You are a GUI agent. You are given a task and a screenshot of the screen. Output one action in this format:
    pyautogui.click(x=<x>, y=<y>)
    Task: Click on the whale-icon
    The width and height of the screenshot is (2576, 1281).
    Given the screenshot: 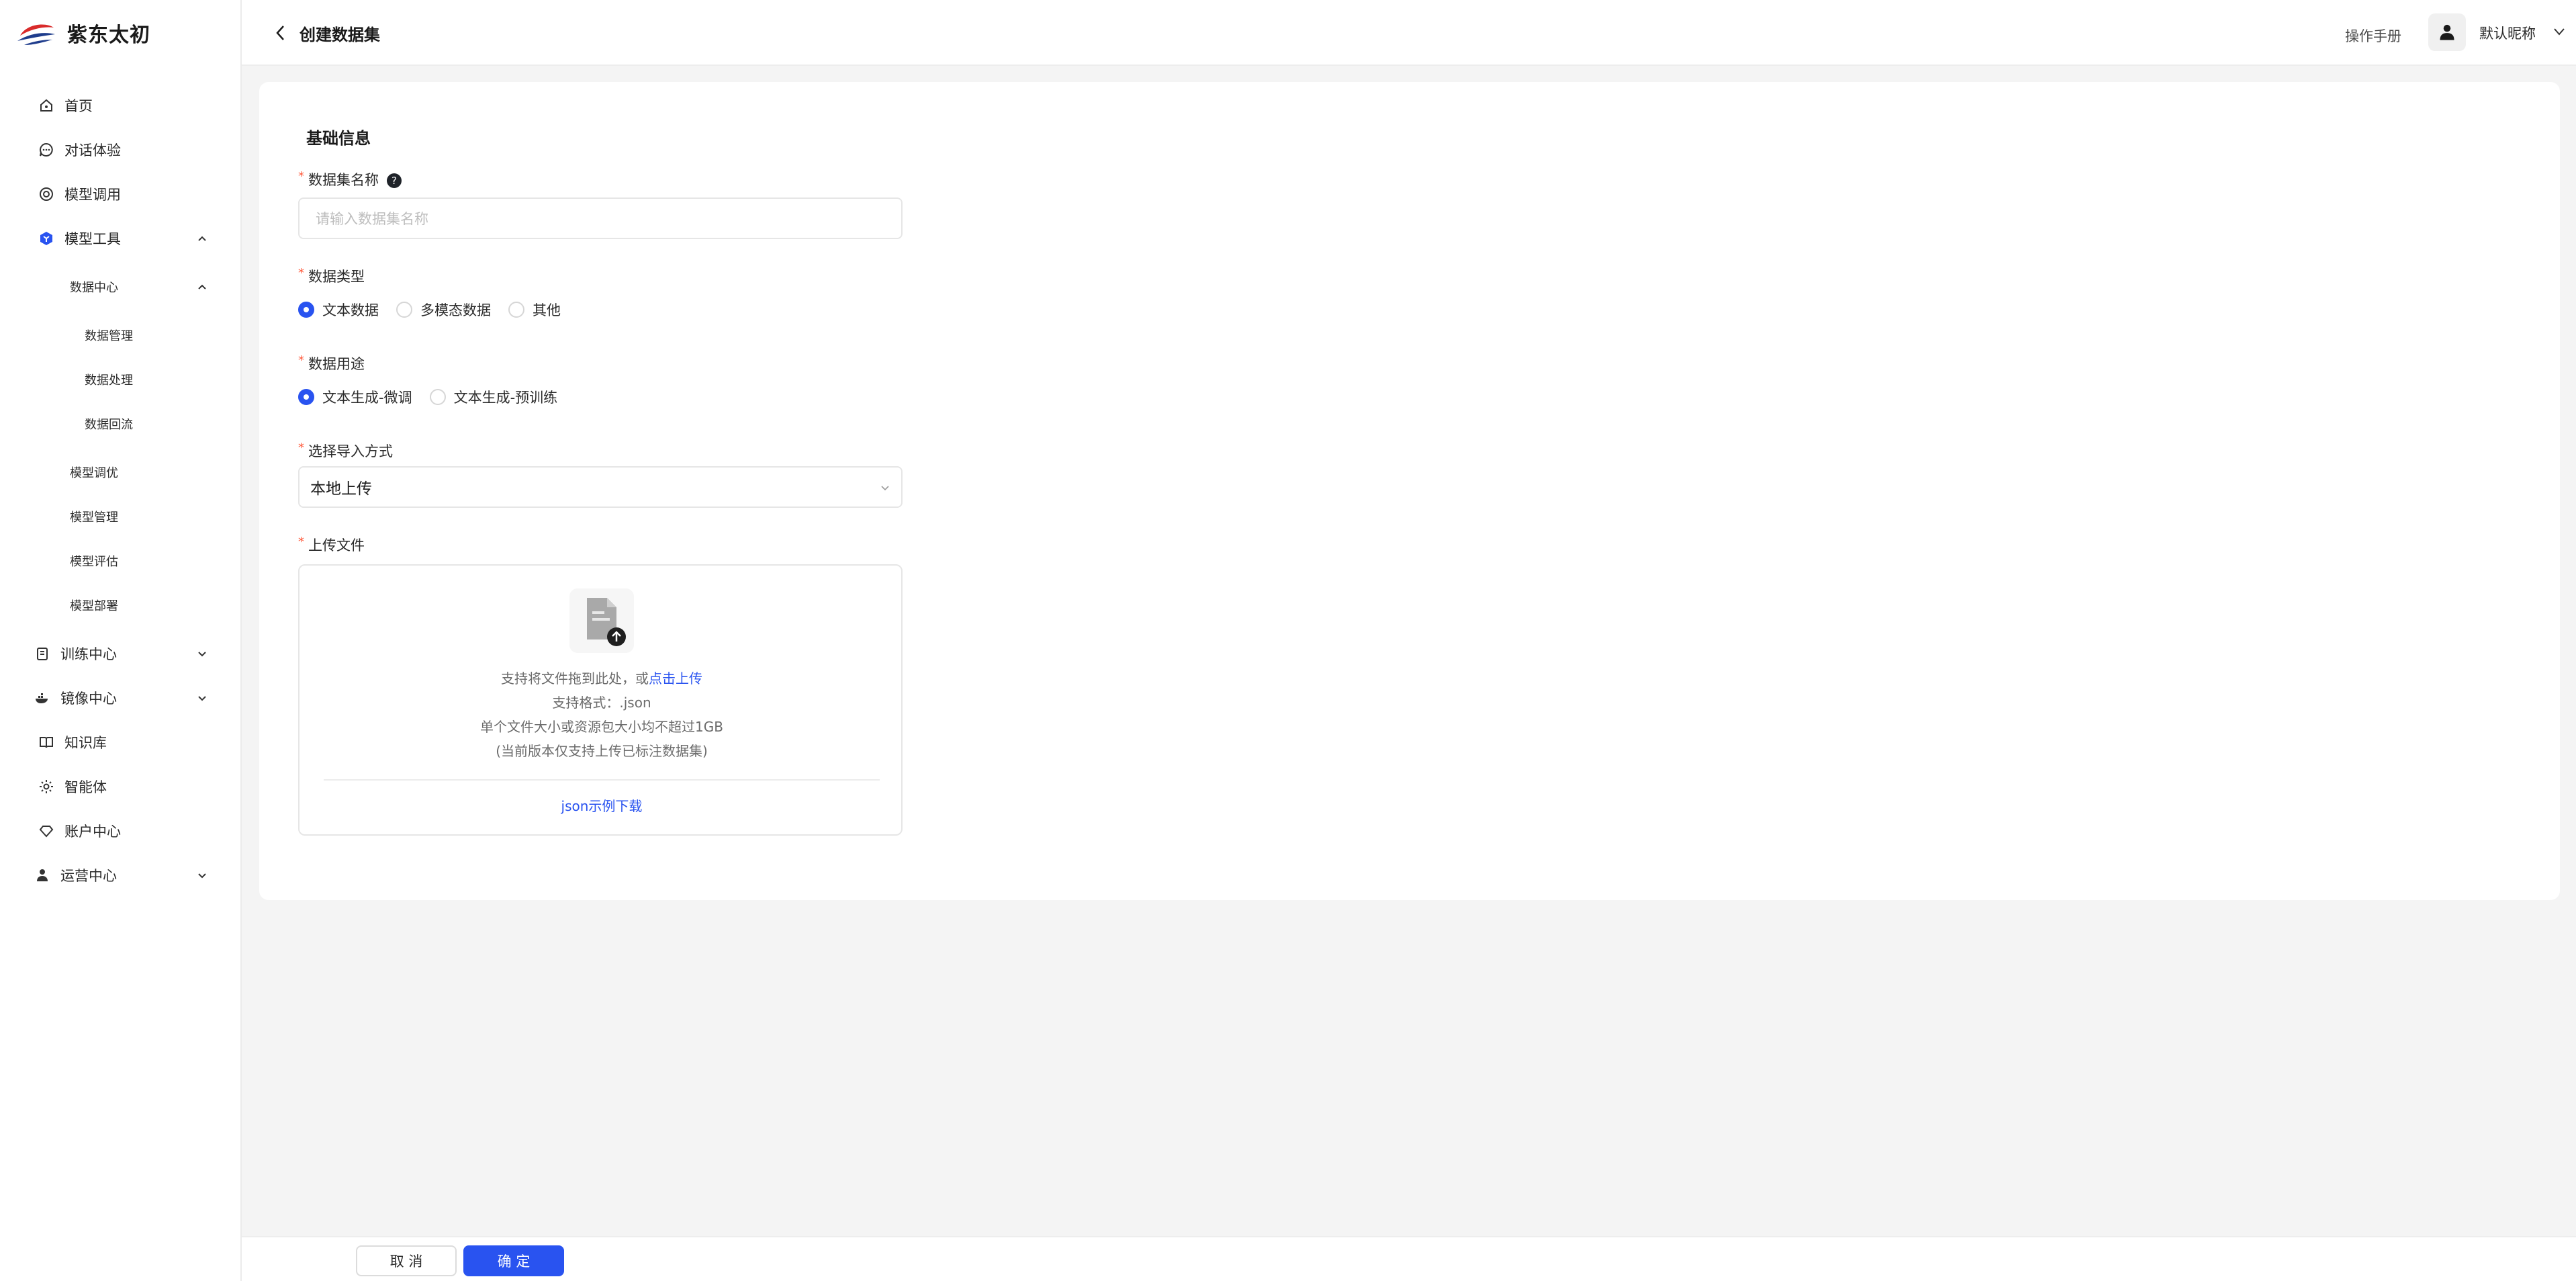 What is the action you would take?
    pyautogui.click(x=42, y=698)
    